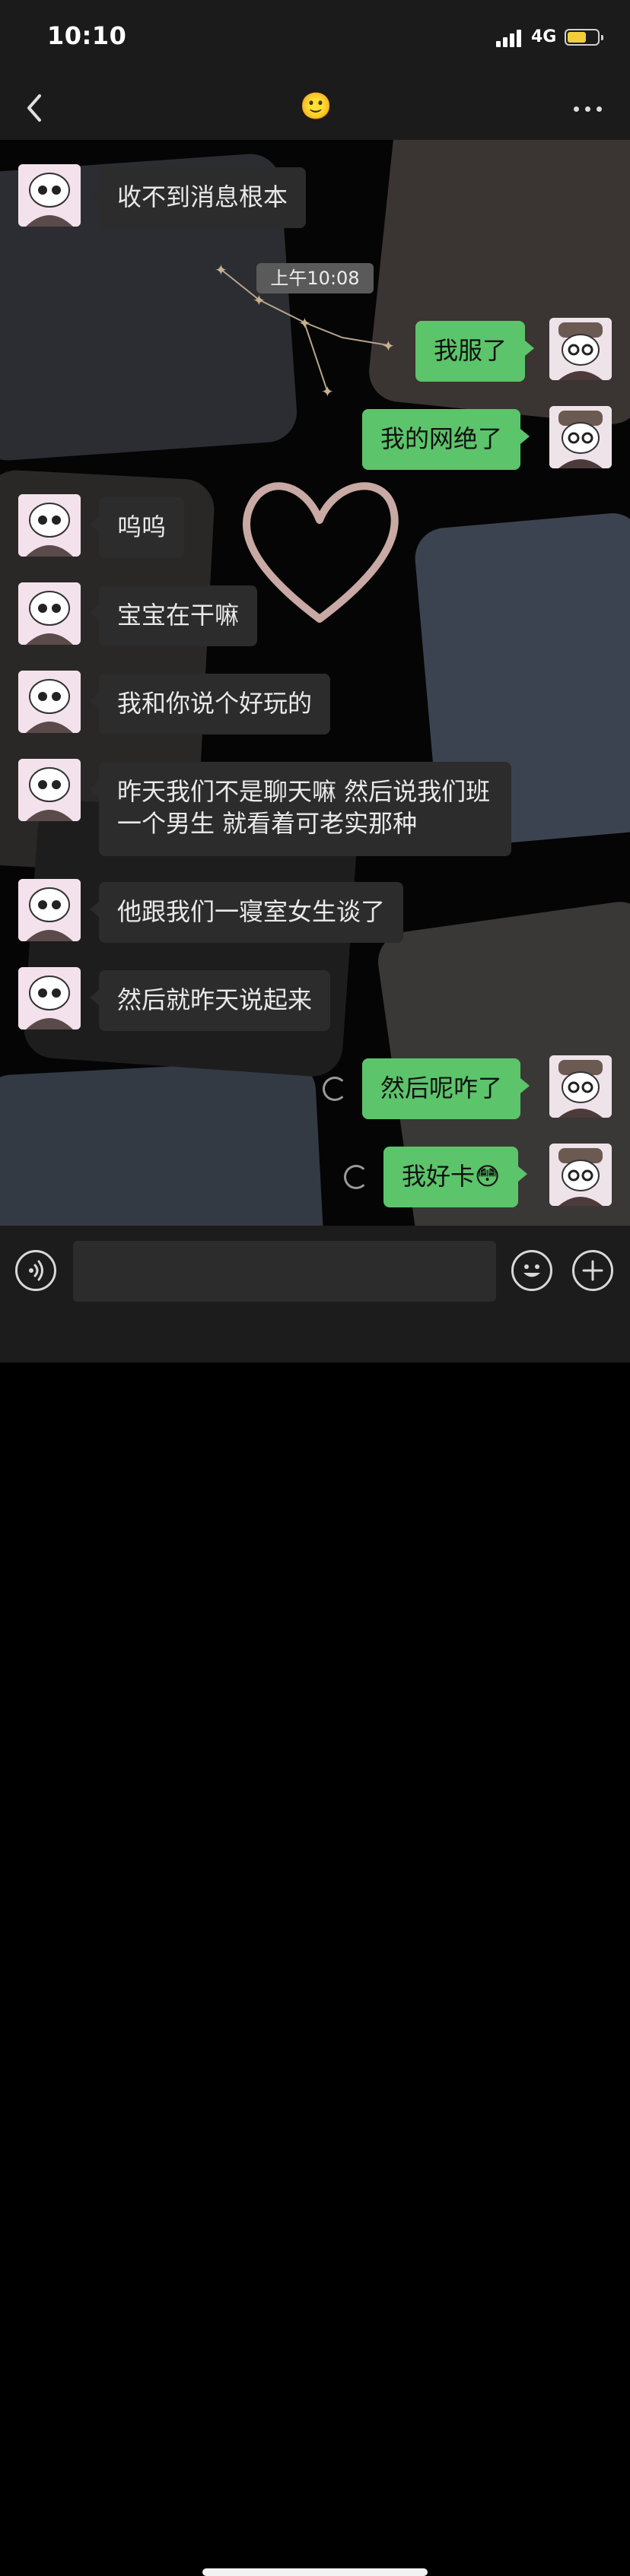 This screenshot has width=630, height=2576. I want to click on outgoing-message-bubble: 我的网绝了, so click(446, 439).